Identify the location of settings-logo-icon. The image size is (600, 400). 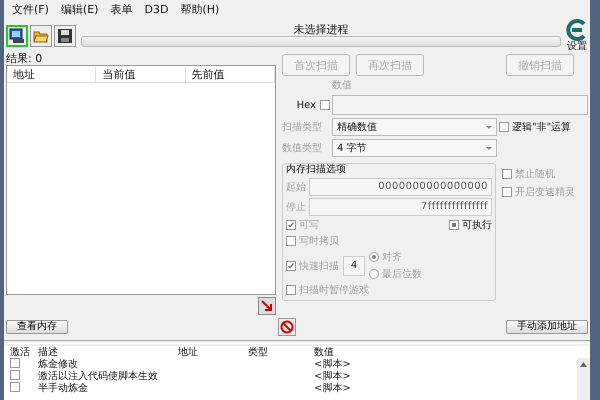
(577, 30).